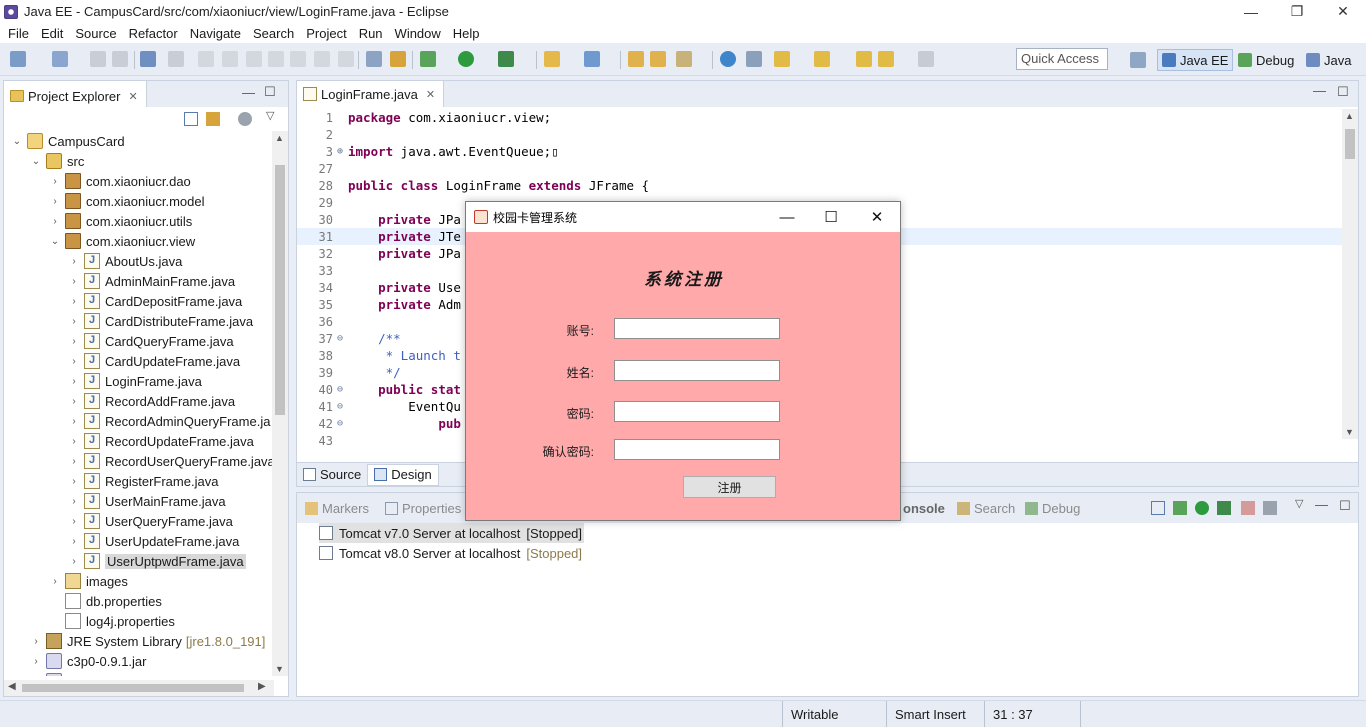 The width and height of the screenshot is (1366, 727). What do you see at coordinates (88, 661) in the screenshot?
I see `tree-item: › c3p0-0.9.1.jar` at bounding box center [88, 661].